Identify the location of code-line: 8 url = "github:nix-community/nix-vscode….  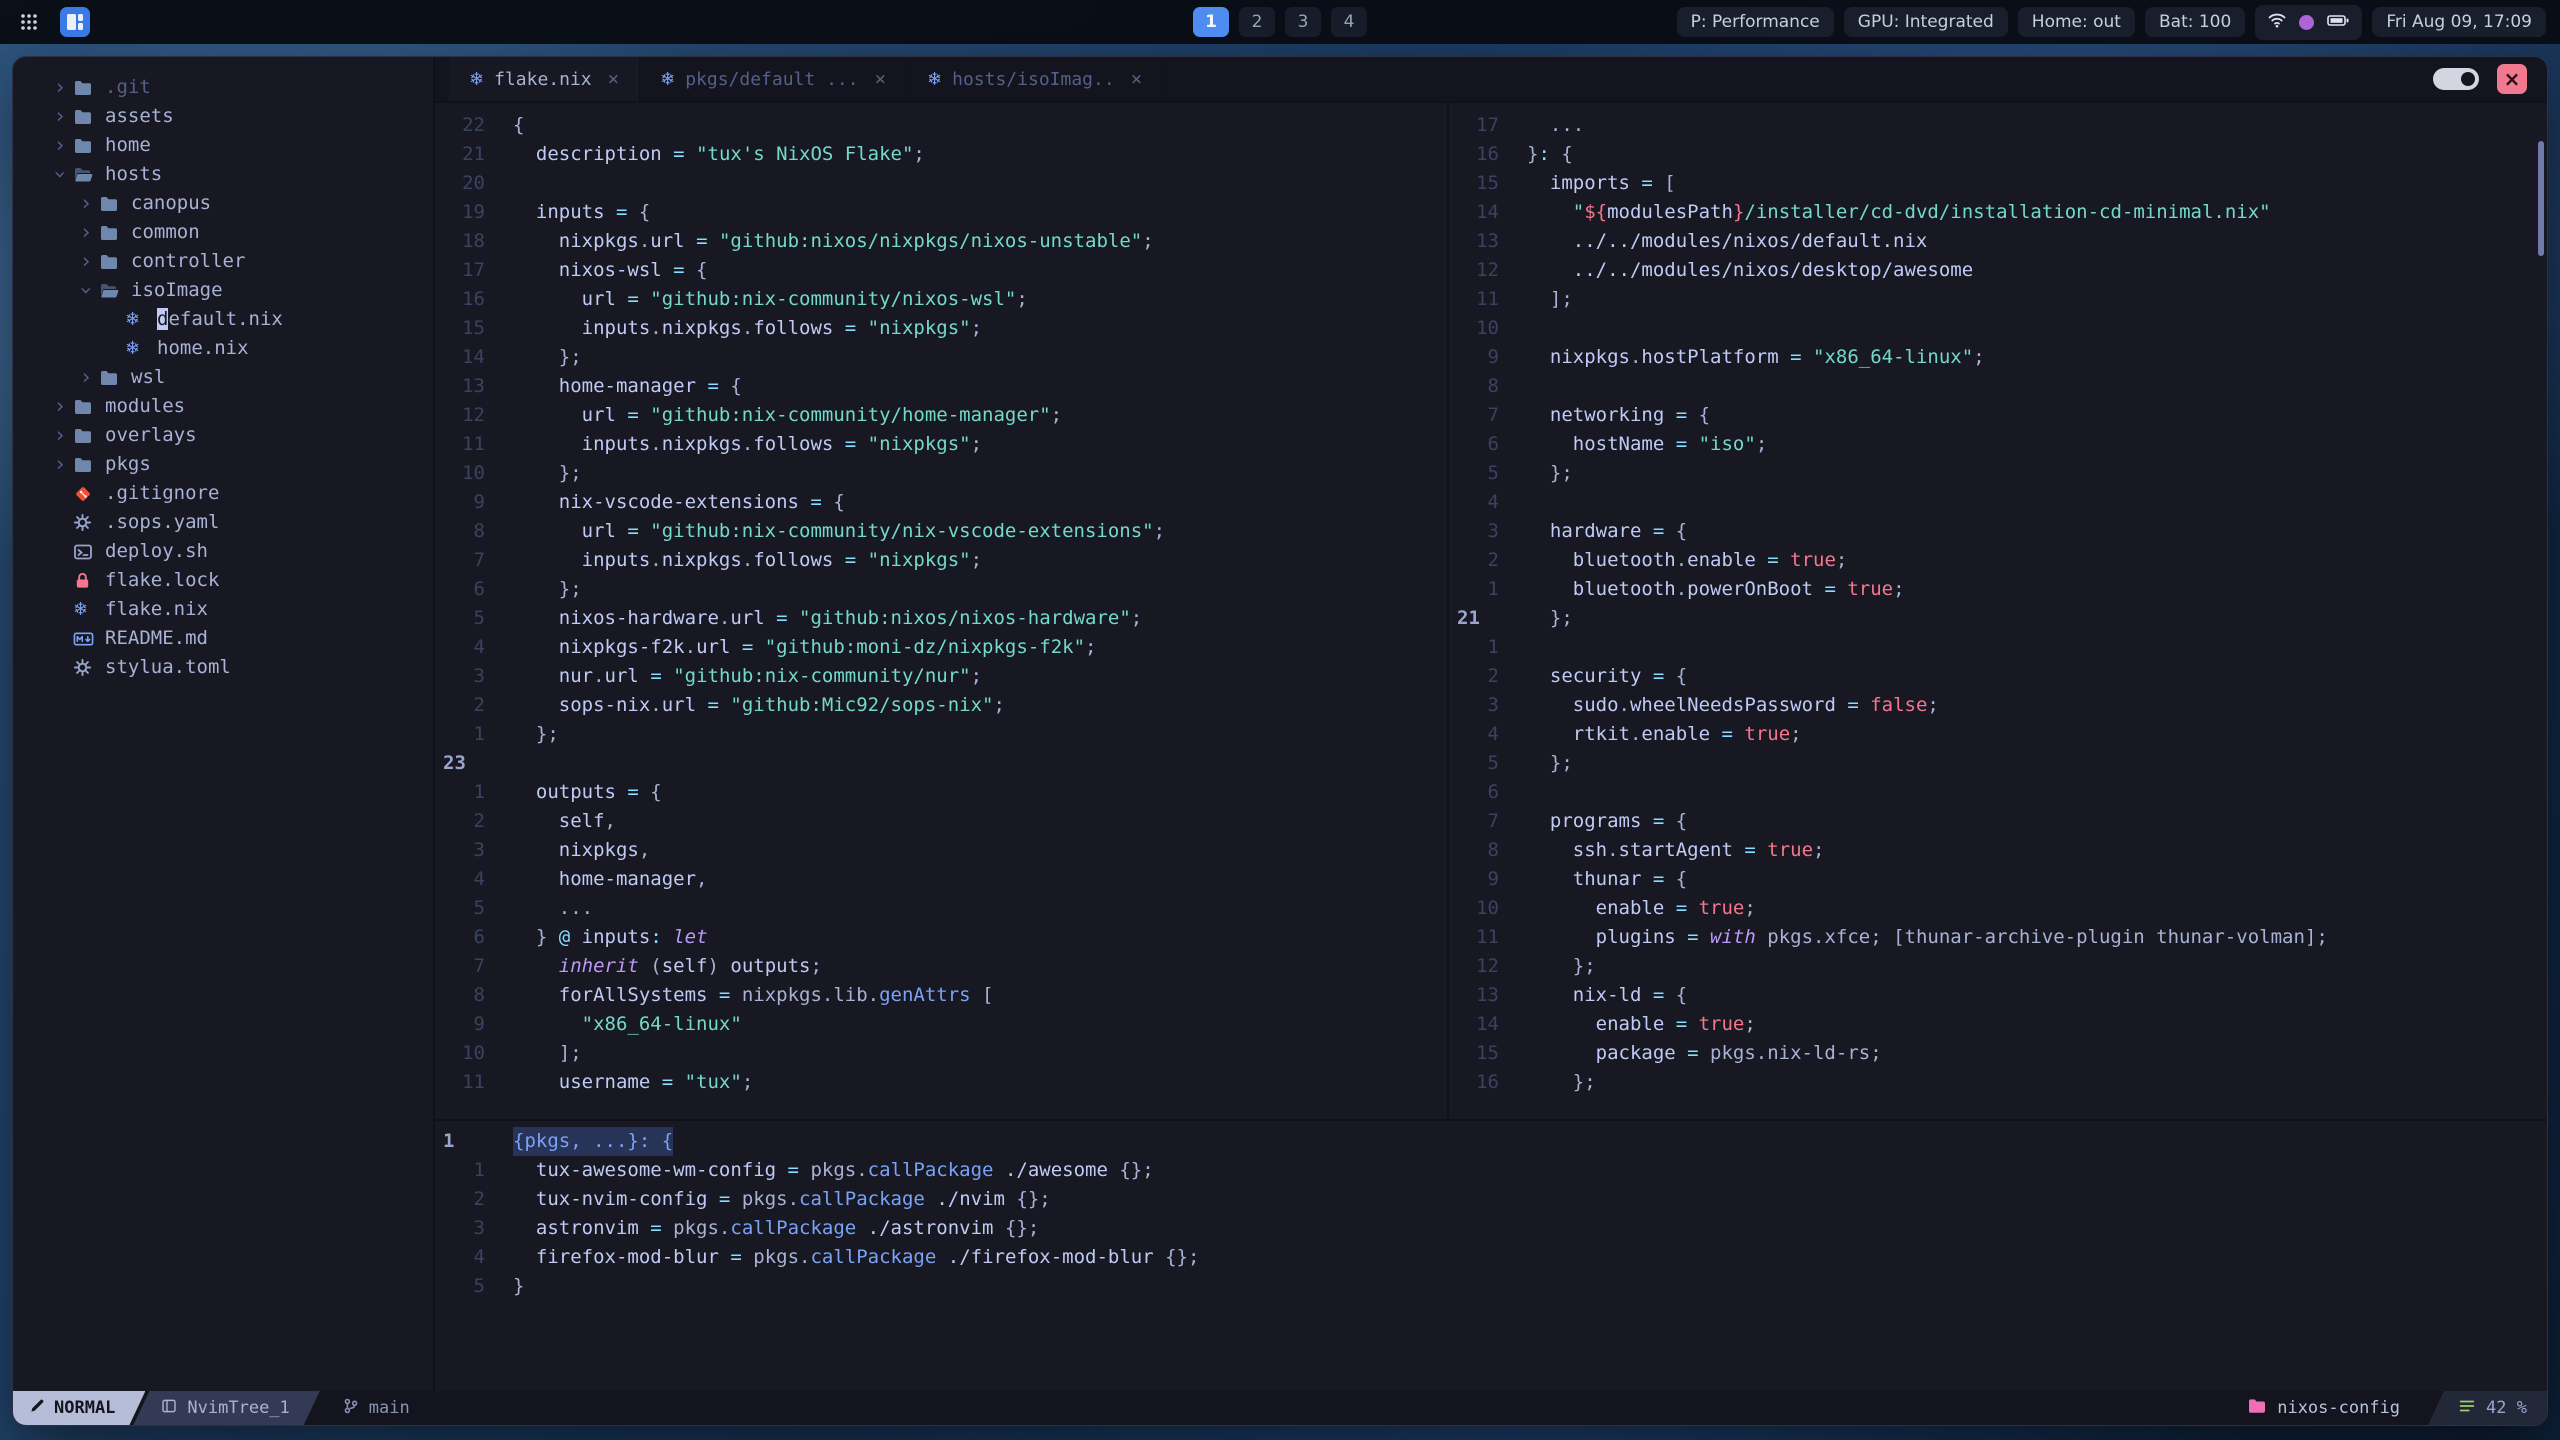
(941, 531).